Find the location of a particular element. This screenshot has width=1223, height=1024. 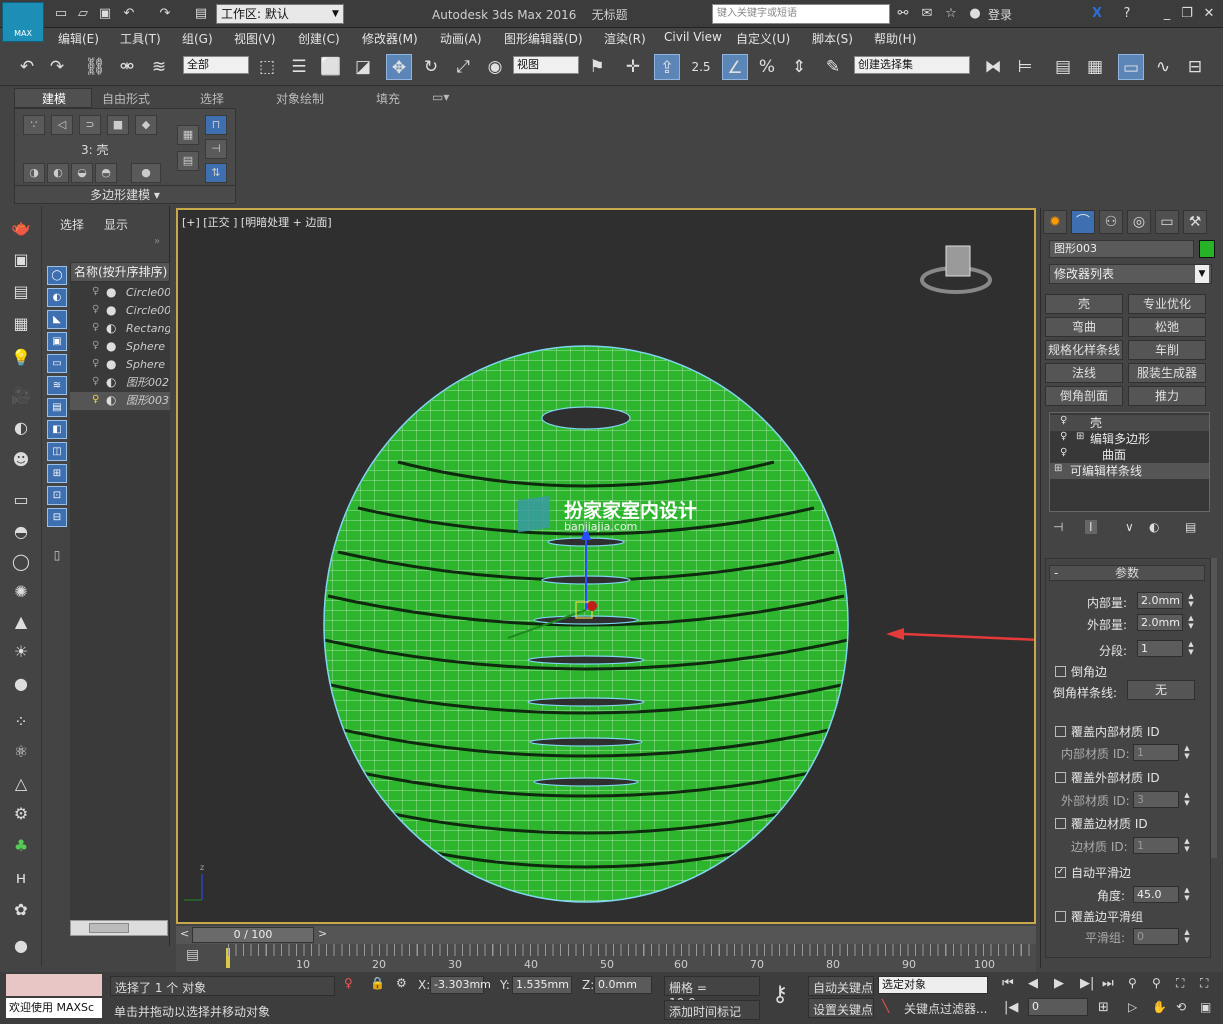

subscription-icon: ✉ is located at coordinates (927, 14).